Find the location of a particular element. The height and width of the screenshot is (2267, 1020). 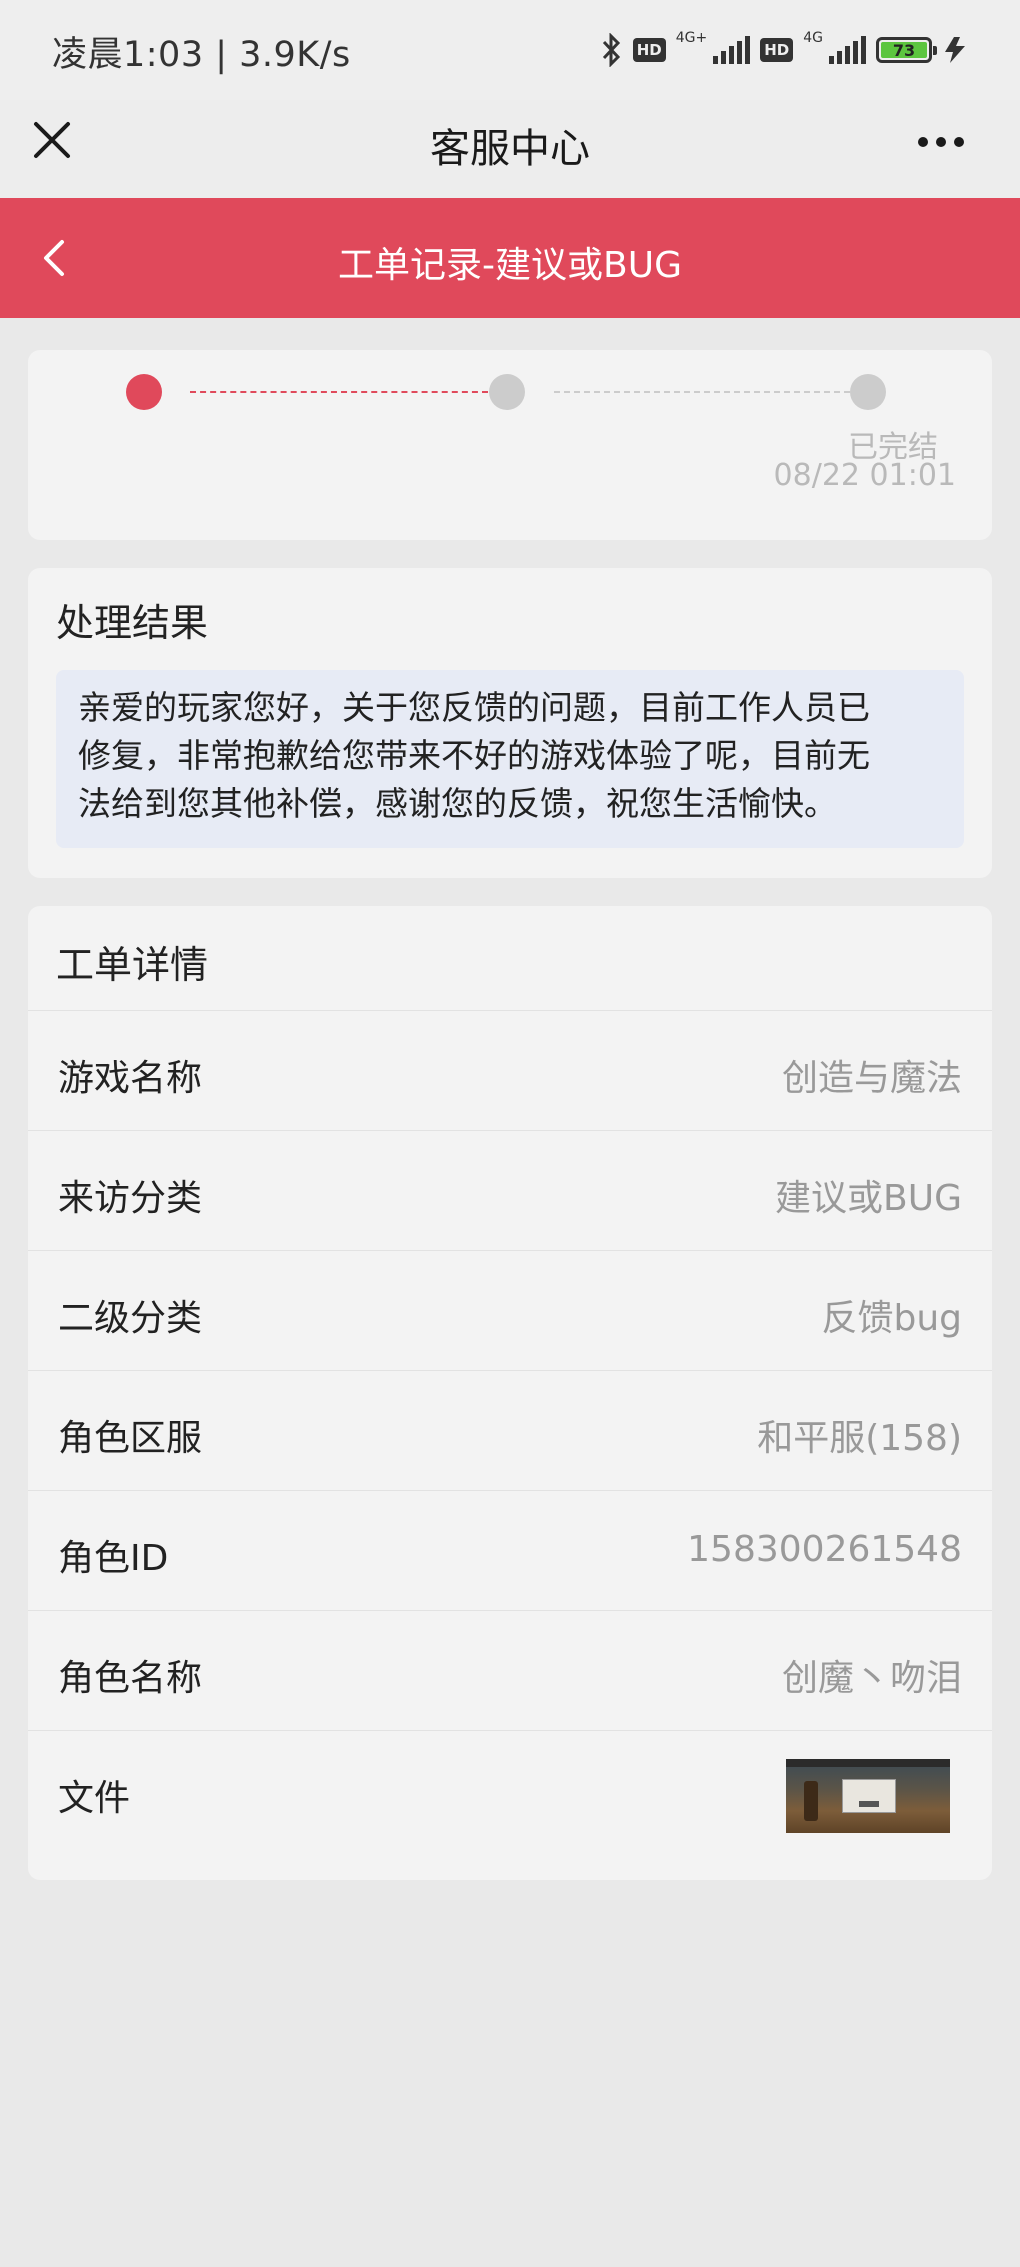

detail-value: 反馈bug is located at coordinates (891, 1318).